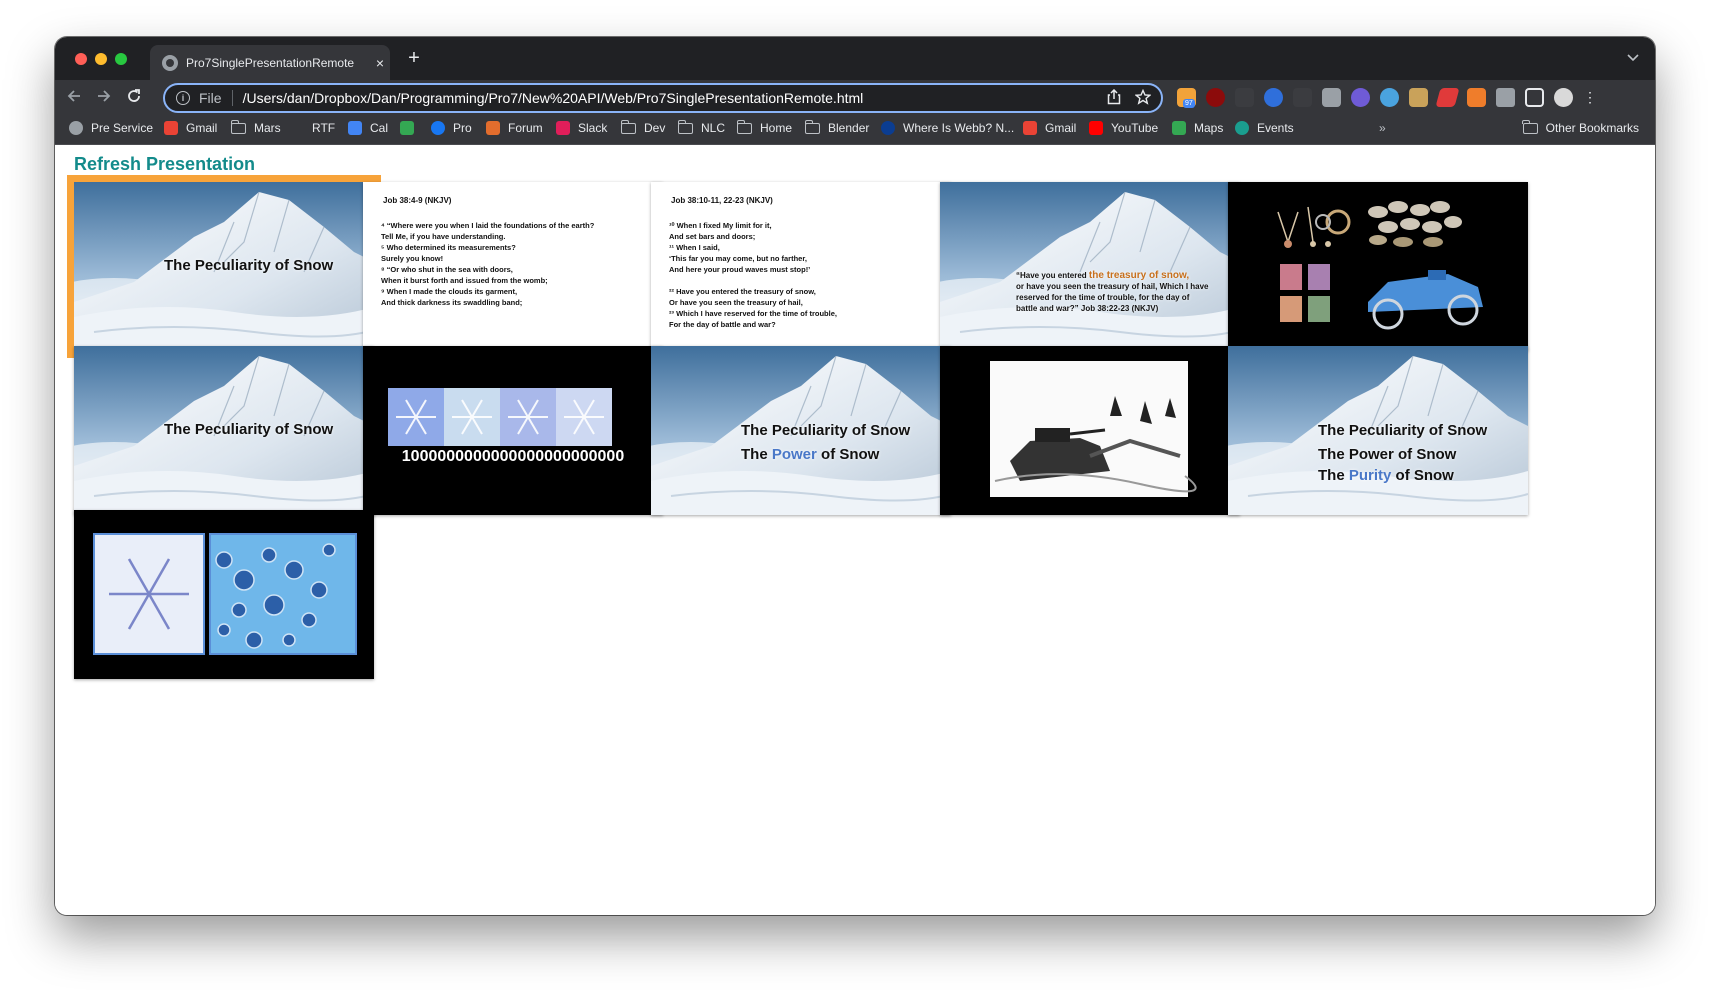 This screenshot has height=990, width=1711. Describe the element at coordinates (1244, 97) in the screenshot. I see `disabled-extension-icon` at that location.